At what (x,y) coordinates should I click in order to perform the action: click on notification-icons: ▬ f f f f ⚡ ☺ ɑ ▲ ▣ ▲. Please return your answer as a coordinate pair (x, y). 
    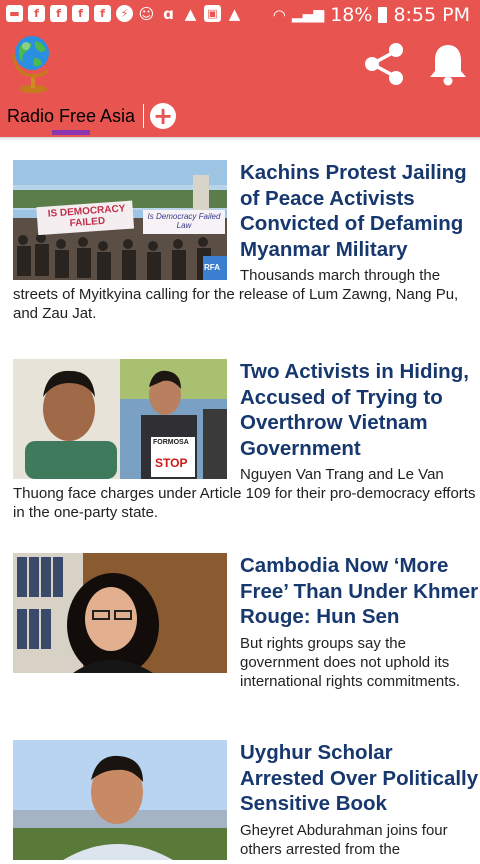
    Looking at the image, I should click on (124, 13).